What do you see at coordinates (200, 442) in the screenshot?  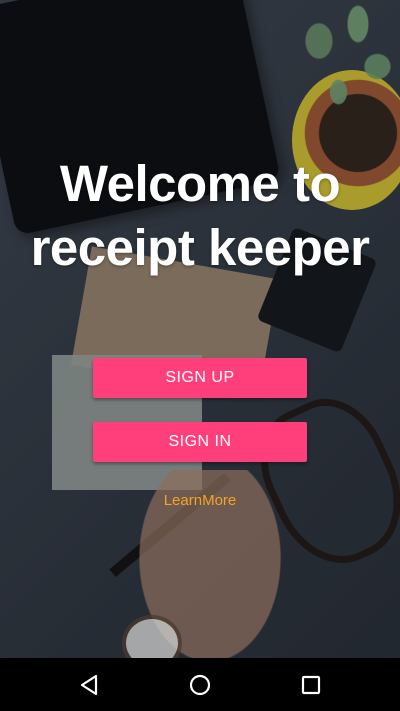 I see `sign-in-button: SIGN IN` at bounding box center [200, 442].